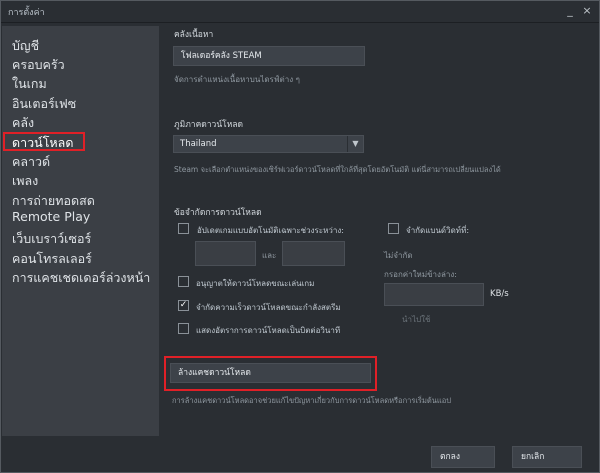 This screenshot has height=473, width=600. I want to click on sidebar-item-controller: คอนโทรลเลอร์, so click(52, 259).